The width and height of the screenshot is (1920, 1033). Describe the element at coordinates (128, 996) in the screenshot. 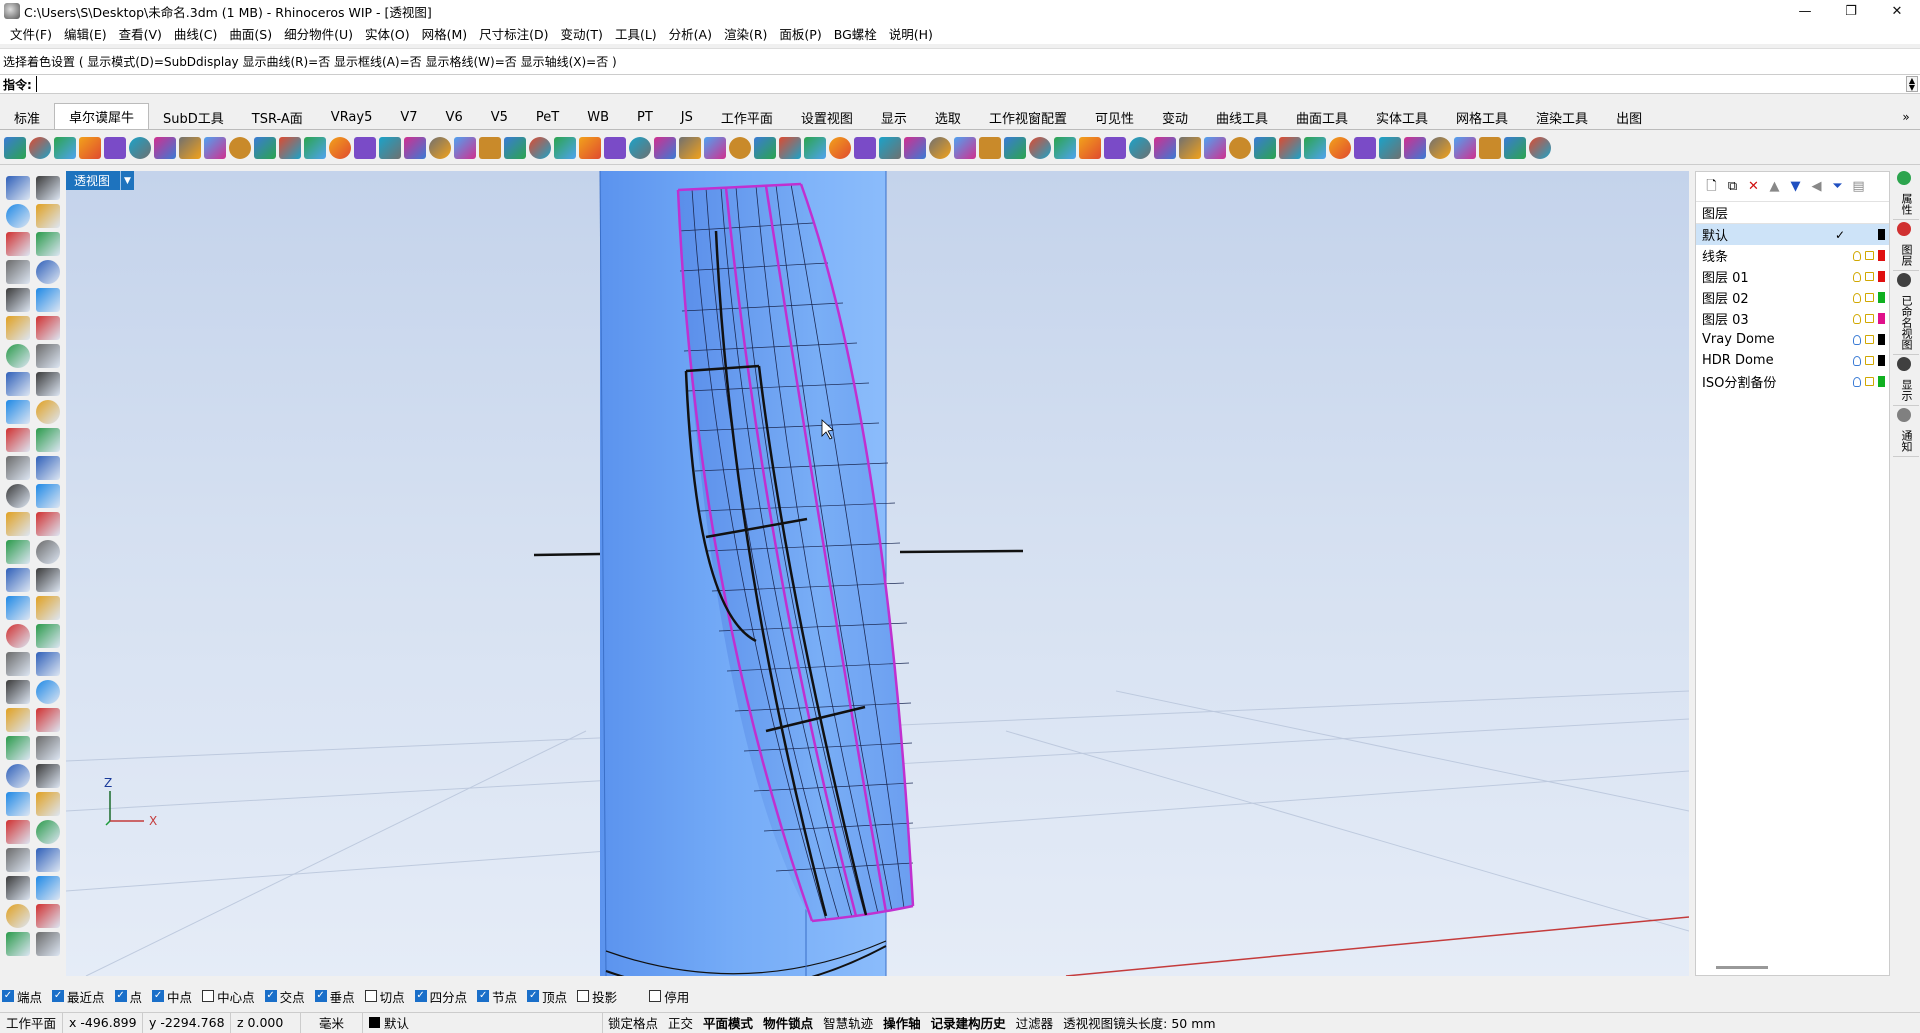

I see `osnap-item: ✓ 点` at that location.